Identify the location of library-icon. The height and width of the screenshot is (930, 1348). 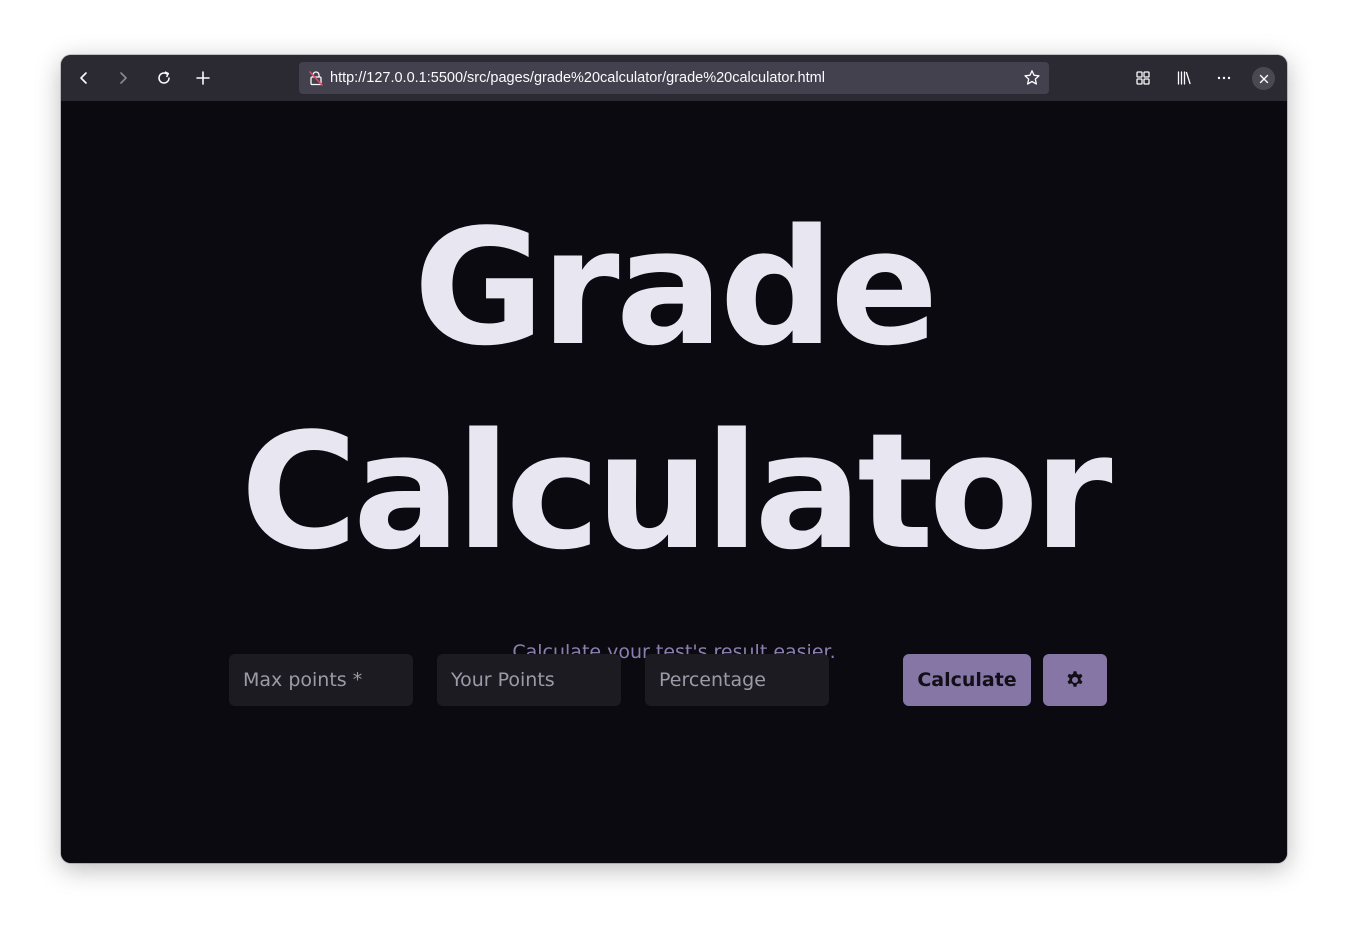
(1184, 78).